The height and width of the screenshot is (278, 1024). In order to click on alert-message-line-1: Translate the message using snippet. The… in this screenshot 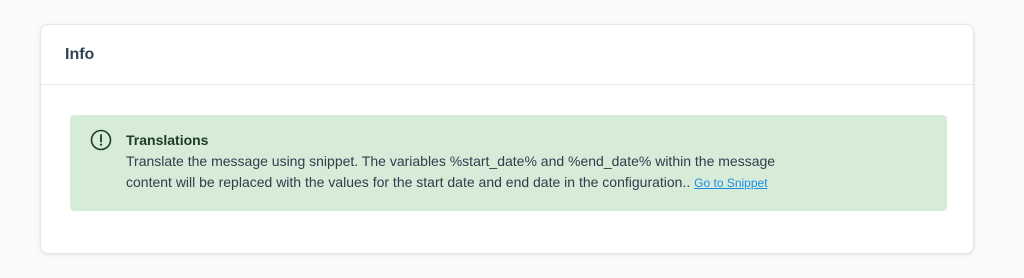, I will do `click(451, 161)`.